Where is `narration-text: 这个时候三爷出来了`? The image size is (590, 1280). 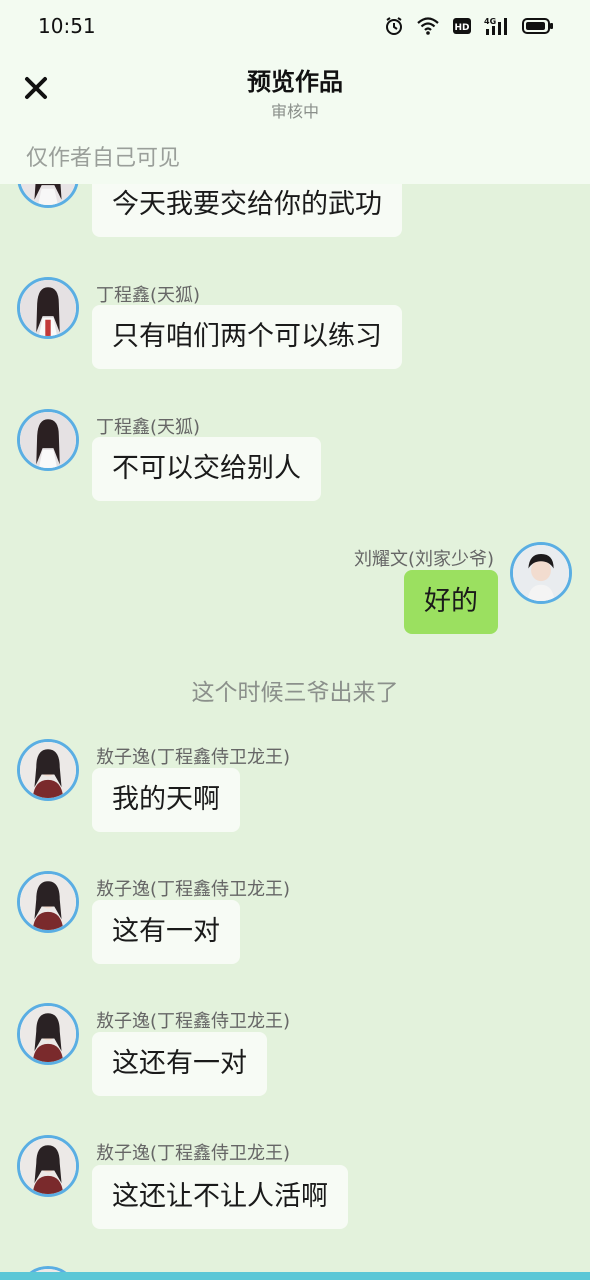 narration-text: 这个时候三爷出来了 is located at coordinates (295, 693).